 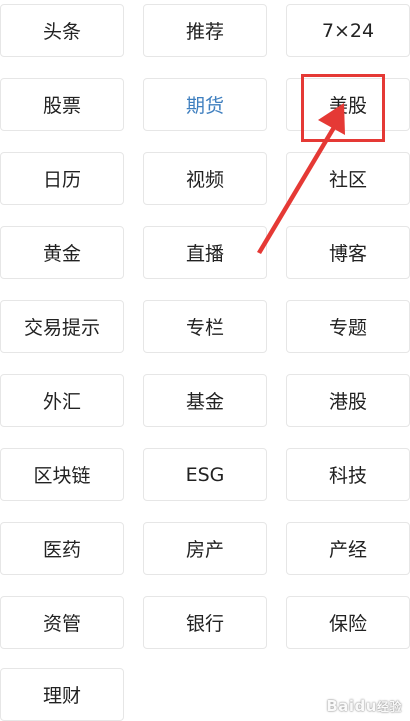 I want to click on tile-ganggu: 港股, so click(x=348, y=400).